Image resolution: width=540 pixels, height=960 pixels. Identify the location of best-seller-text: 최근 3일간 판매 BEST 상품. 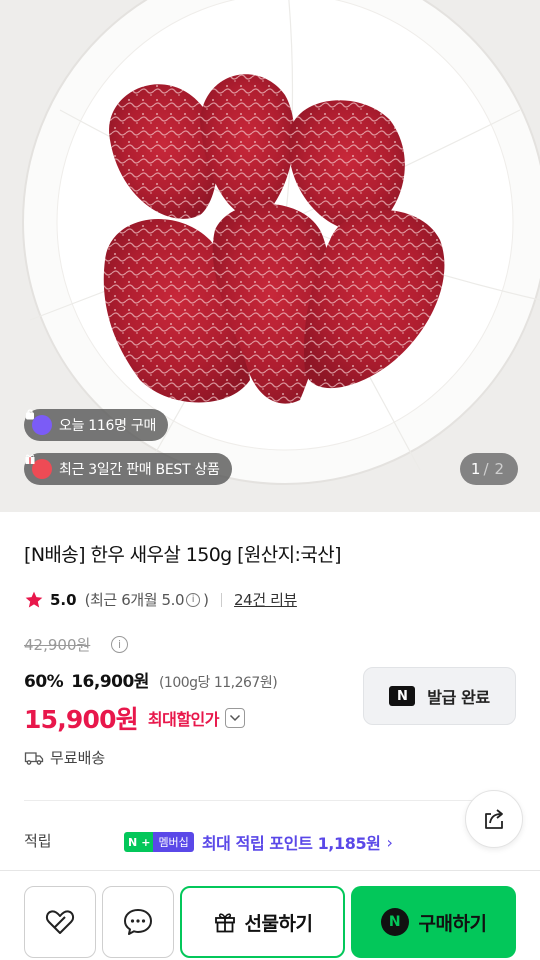
(139, 470).